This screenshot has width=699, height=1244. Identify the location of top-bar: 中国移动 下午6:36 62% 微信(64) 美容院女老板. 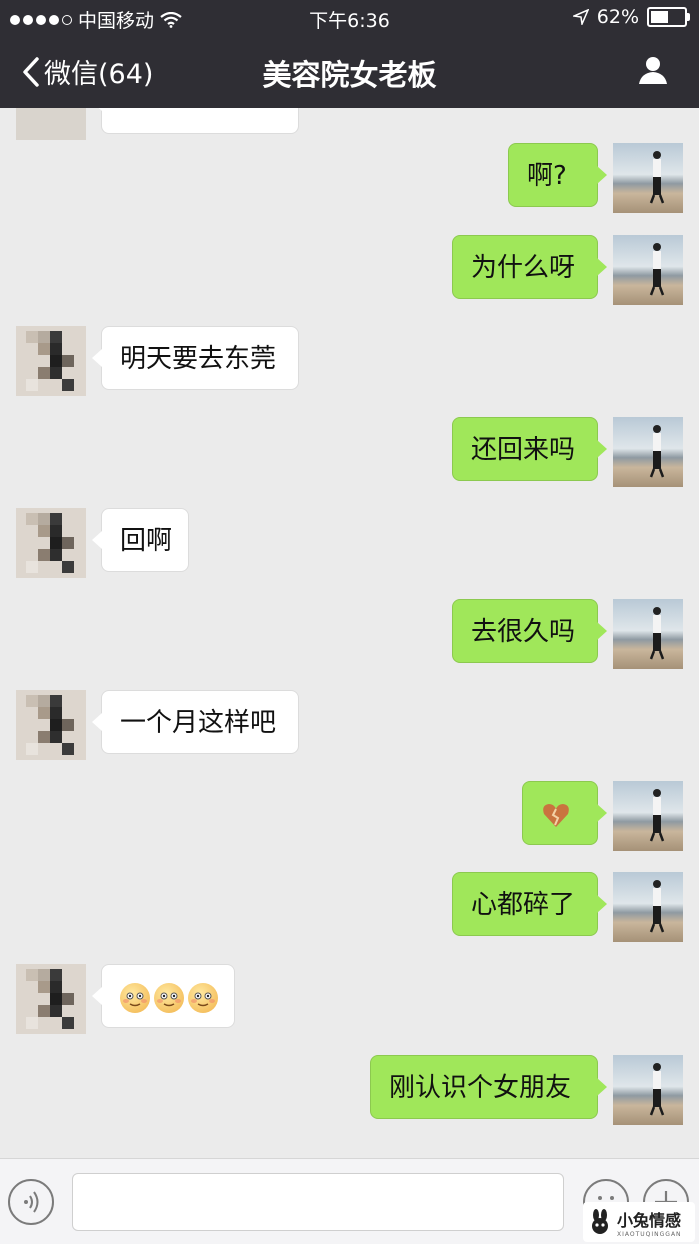
(349, 54).